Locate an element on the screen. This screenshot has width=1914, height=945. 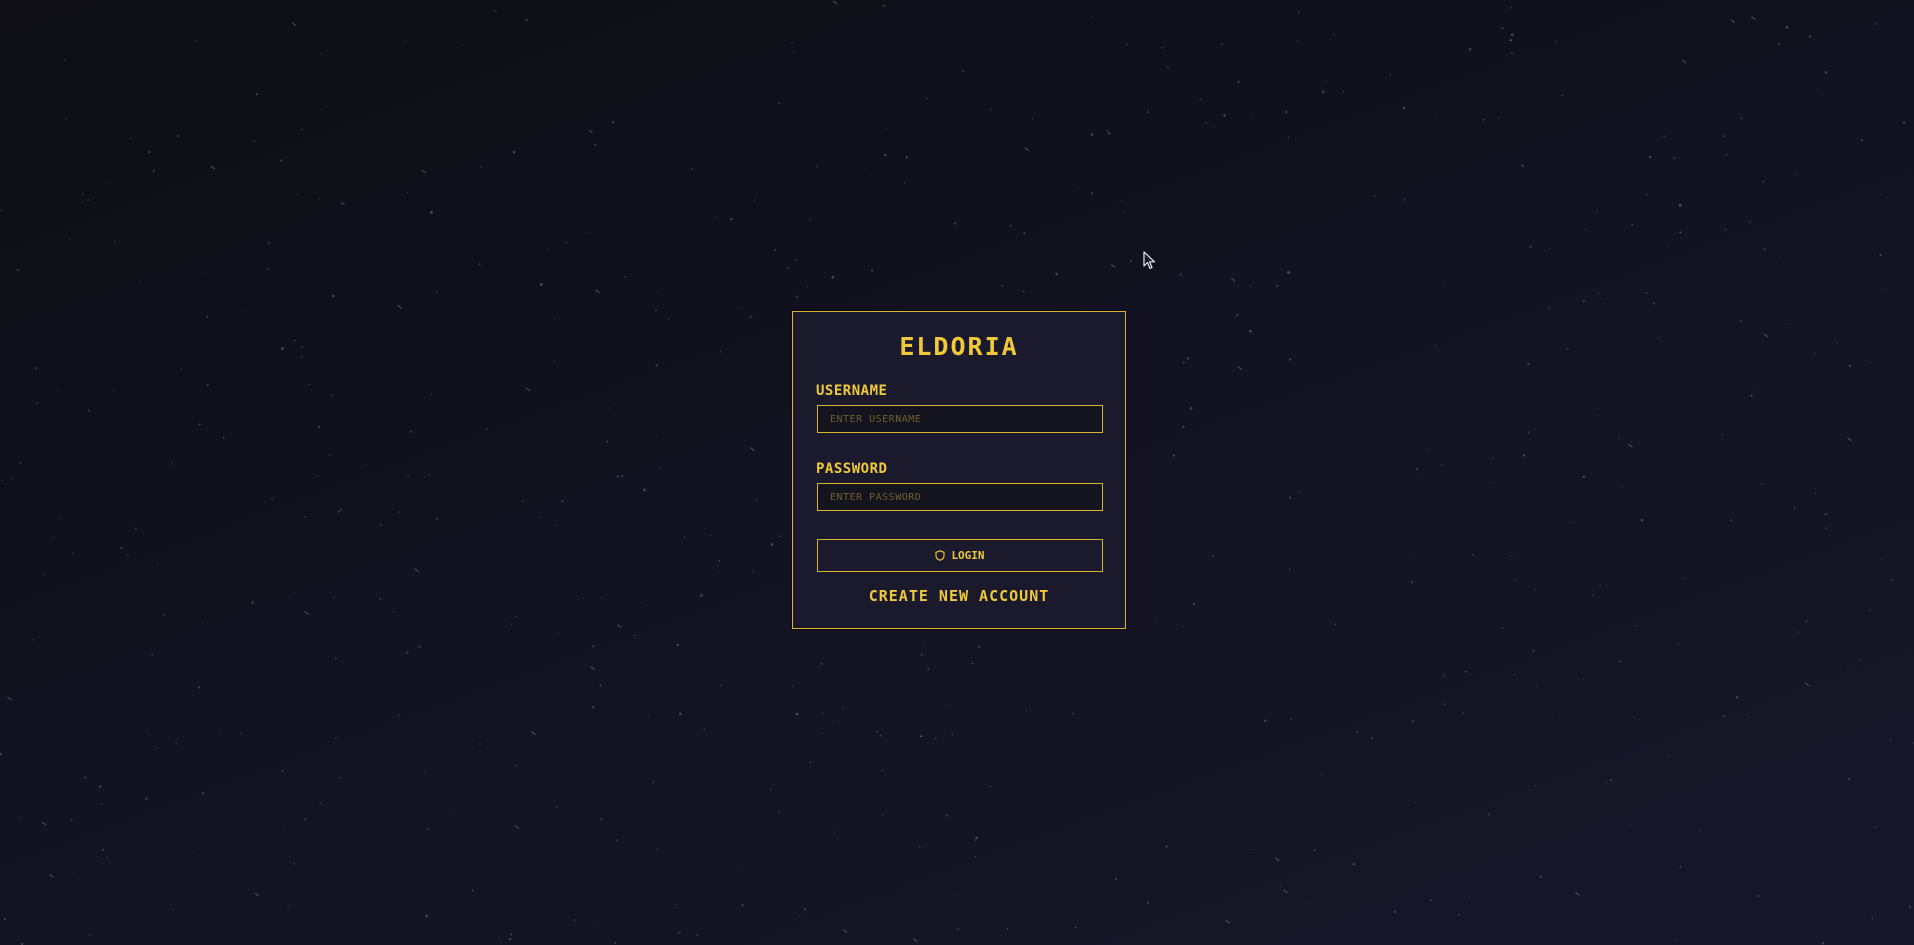
username-label: USERNAME is located at coordinates (852, 391).